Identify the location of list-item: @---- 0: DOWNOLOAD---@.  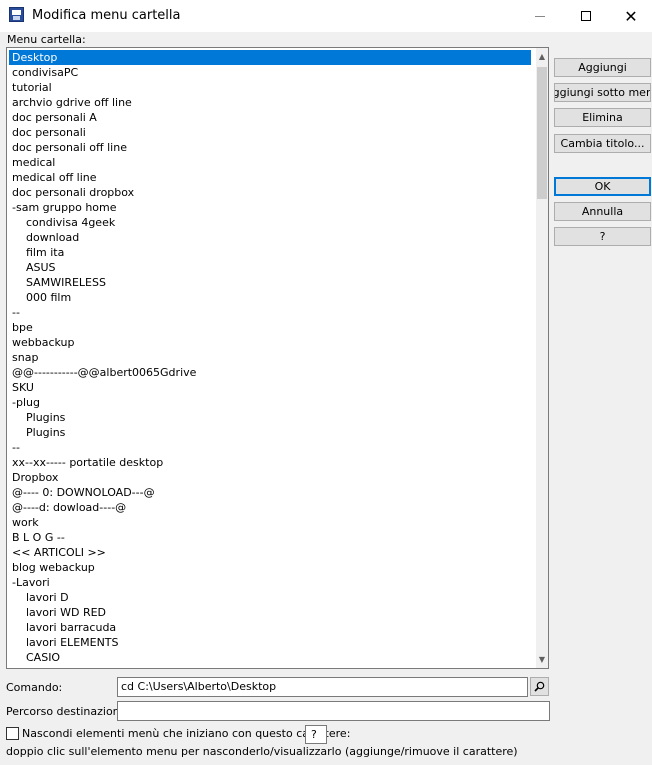
(270, 492).